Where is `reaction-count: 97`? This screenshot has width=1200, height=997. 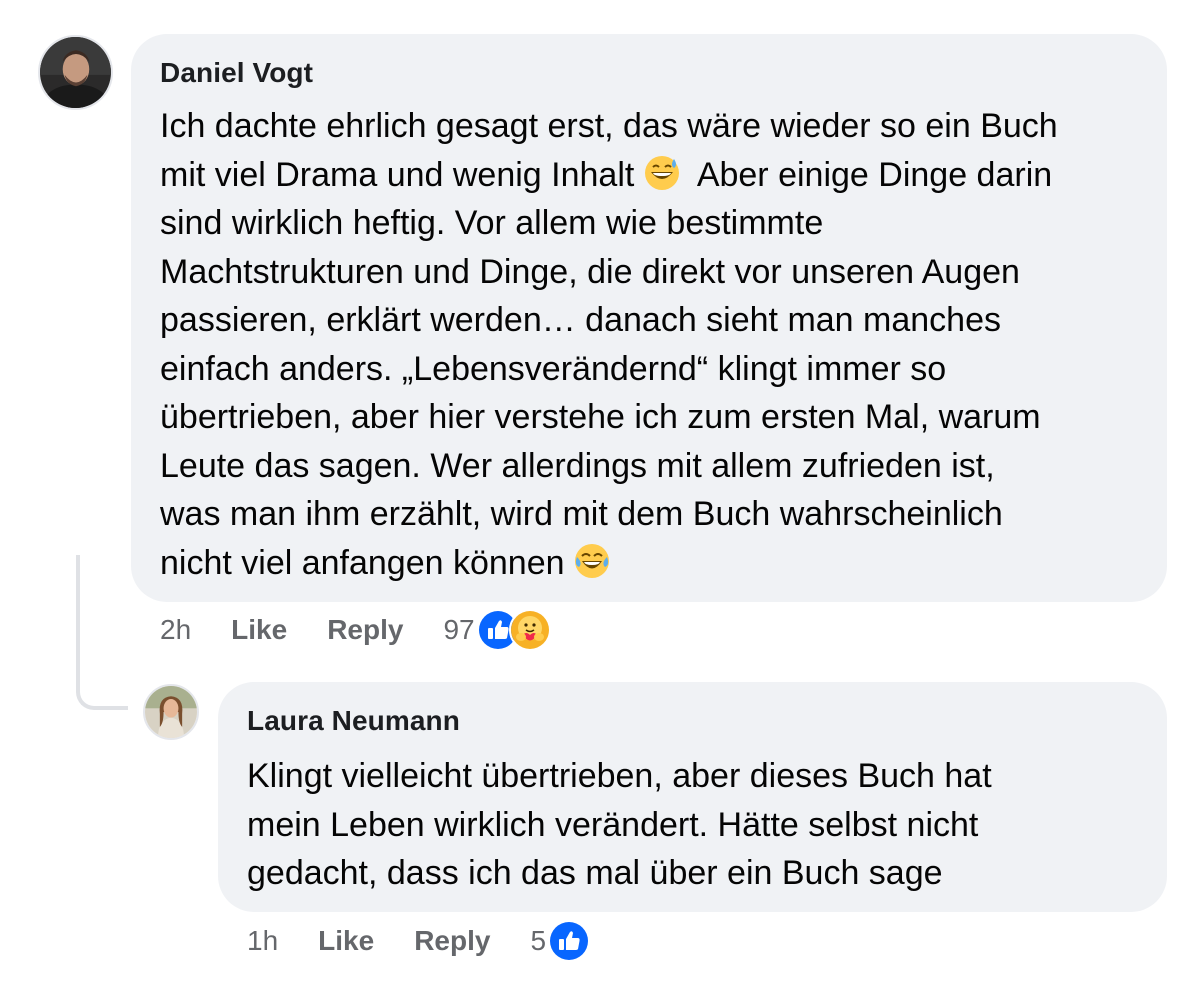
reaction-count: 97 is located at coordinates (458, 630).